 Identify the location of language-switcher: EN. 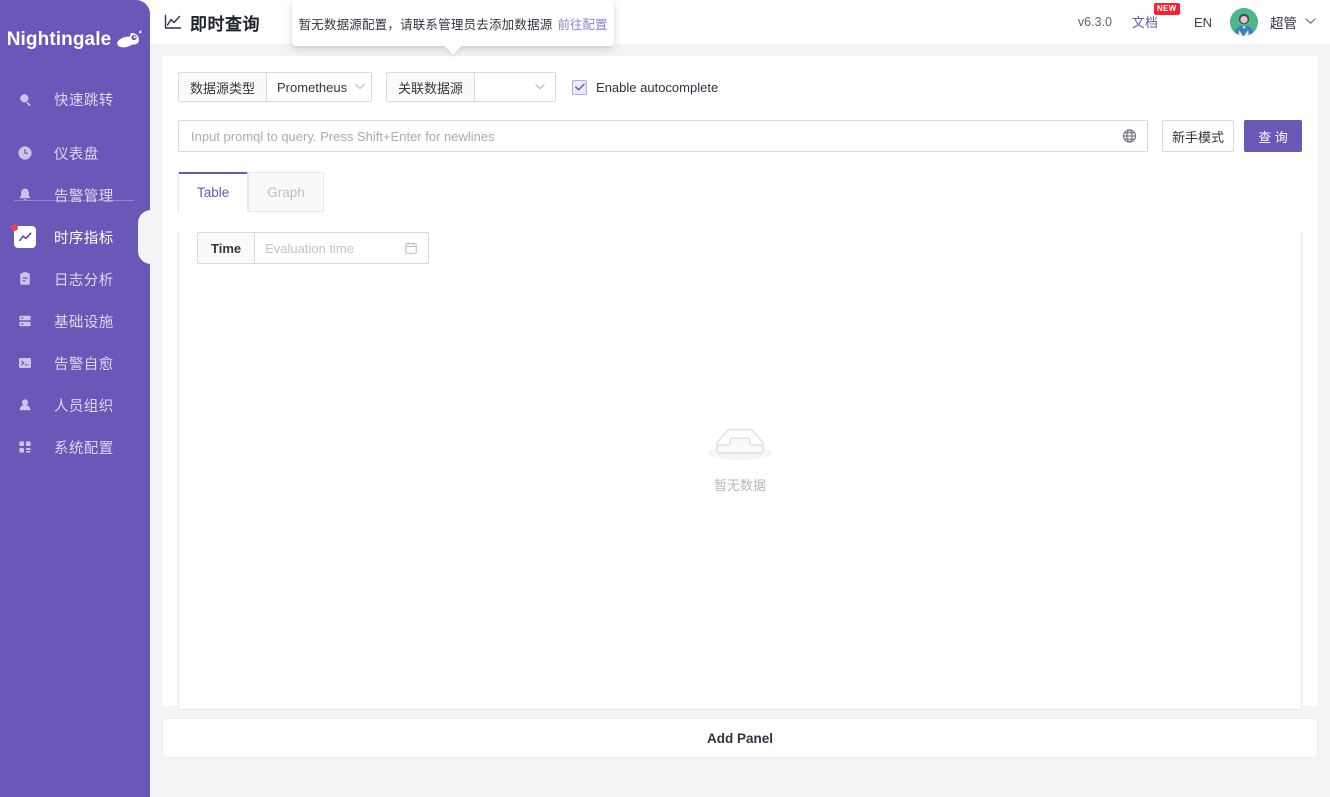
(1203, 22).